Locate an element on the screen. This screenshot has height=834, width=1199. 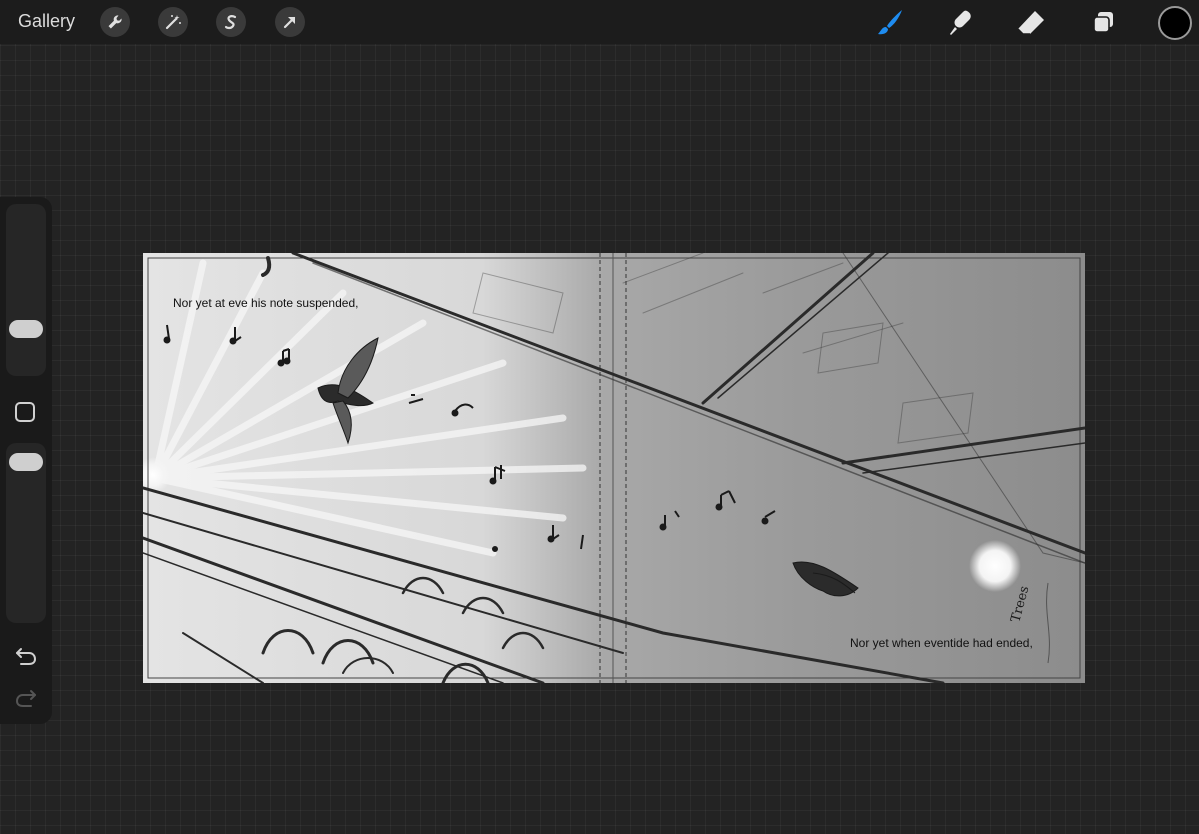
modify-button-icon is located at coordinates (25, 412).